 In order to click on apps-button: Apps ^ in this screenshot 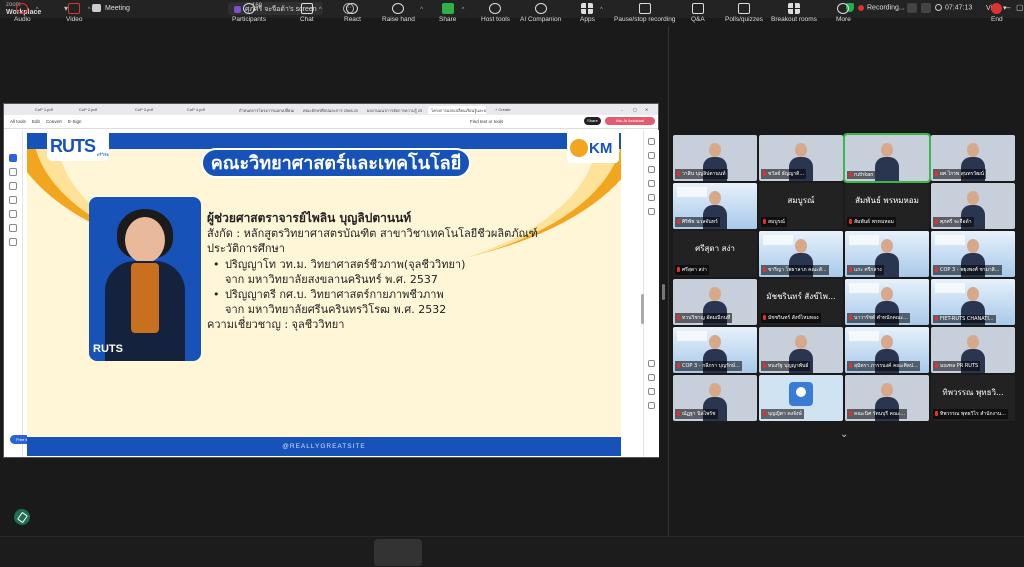, I will do `click(591, 13)`.